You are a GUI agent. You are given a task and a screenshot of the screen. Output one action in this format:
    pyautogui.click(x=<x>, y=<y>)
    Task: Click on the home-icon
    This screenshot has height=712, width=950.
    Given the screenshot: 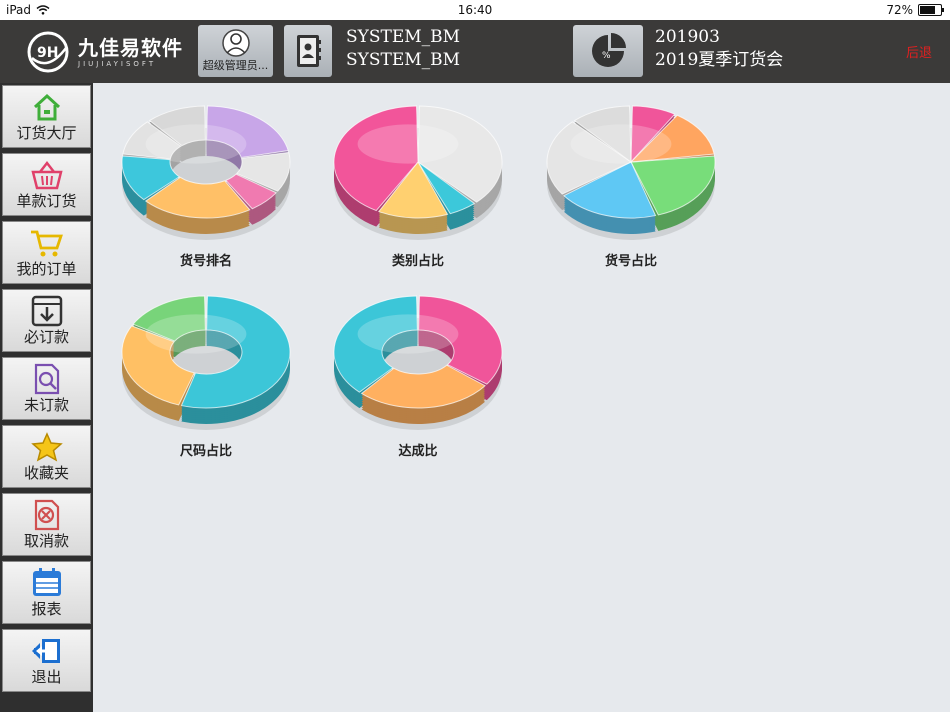 What is the action you would take?
    pyautogui.click(x=46, y=107)
    